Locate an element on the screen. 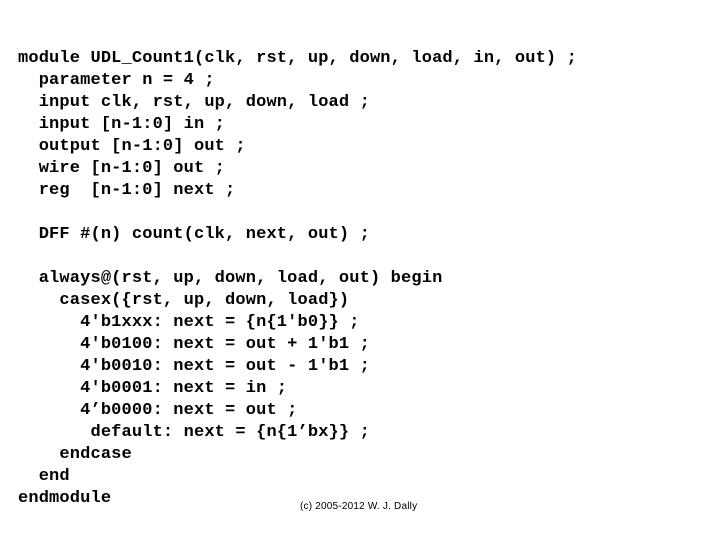 Image resolution: width=720 pixels, height=540 pixels. code-line: input clk, rst, up, down, load ; is located at coordinates (194, 102).